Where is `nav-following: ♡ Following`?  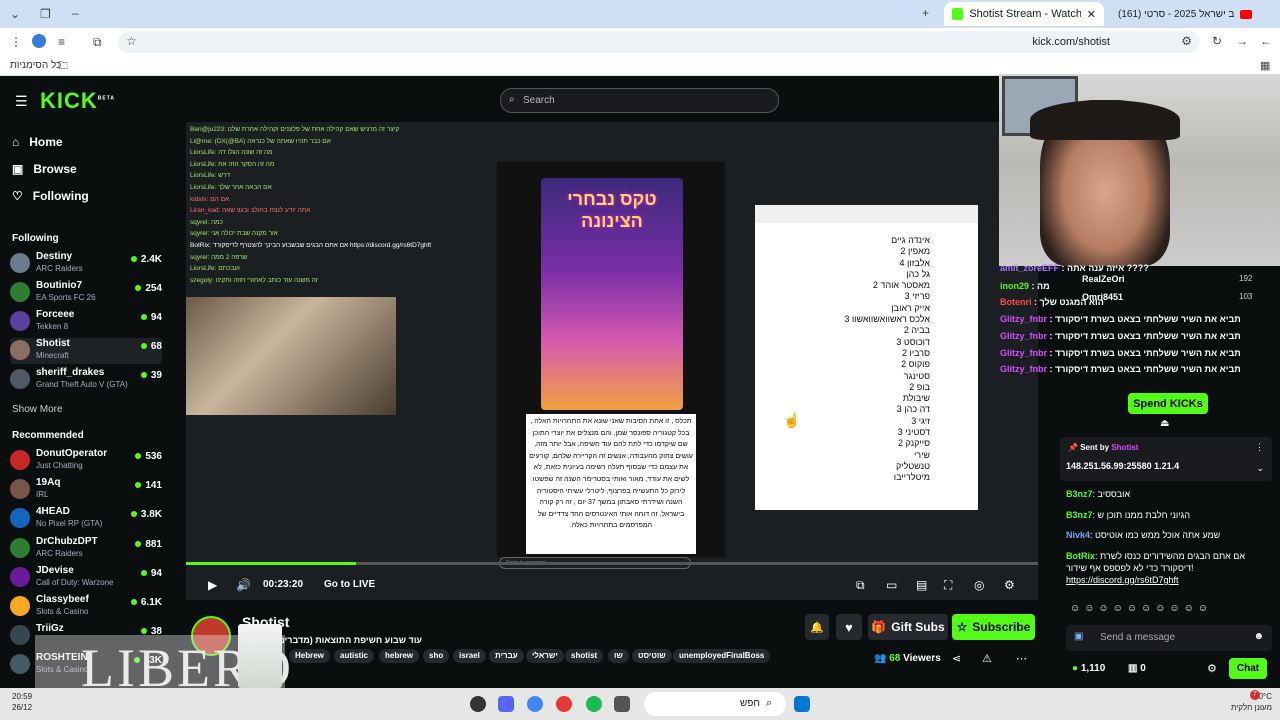
nav-following: ♡ Following is located at coordinates (50, 196).